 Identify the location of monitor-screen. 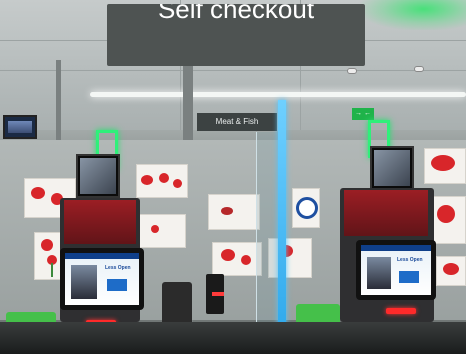
(20, 127).